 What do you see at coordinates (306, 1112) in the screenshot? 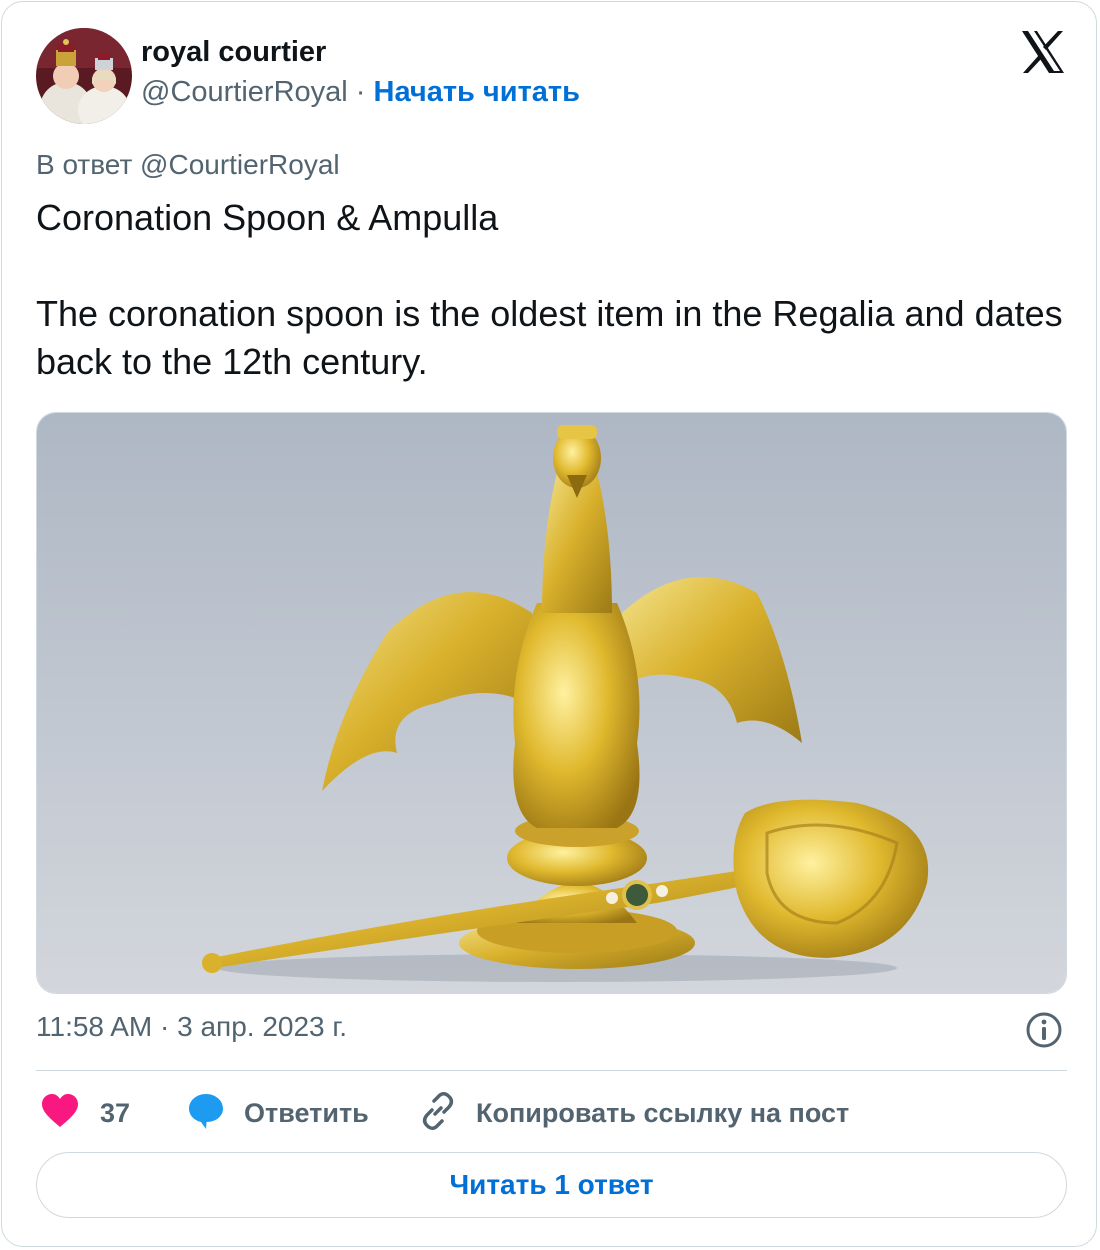
I see `reply-label: Ответить` at bounding box center [306, 1112].